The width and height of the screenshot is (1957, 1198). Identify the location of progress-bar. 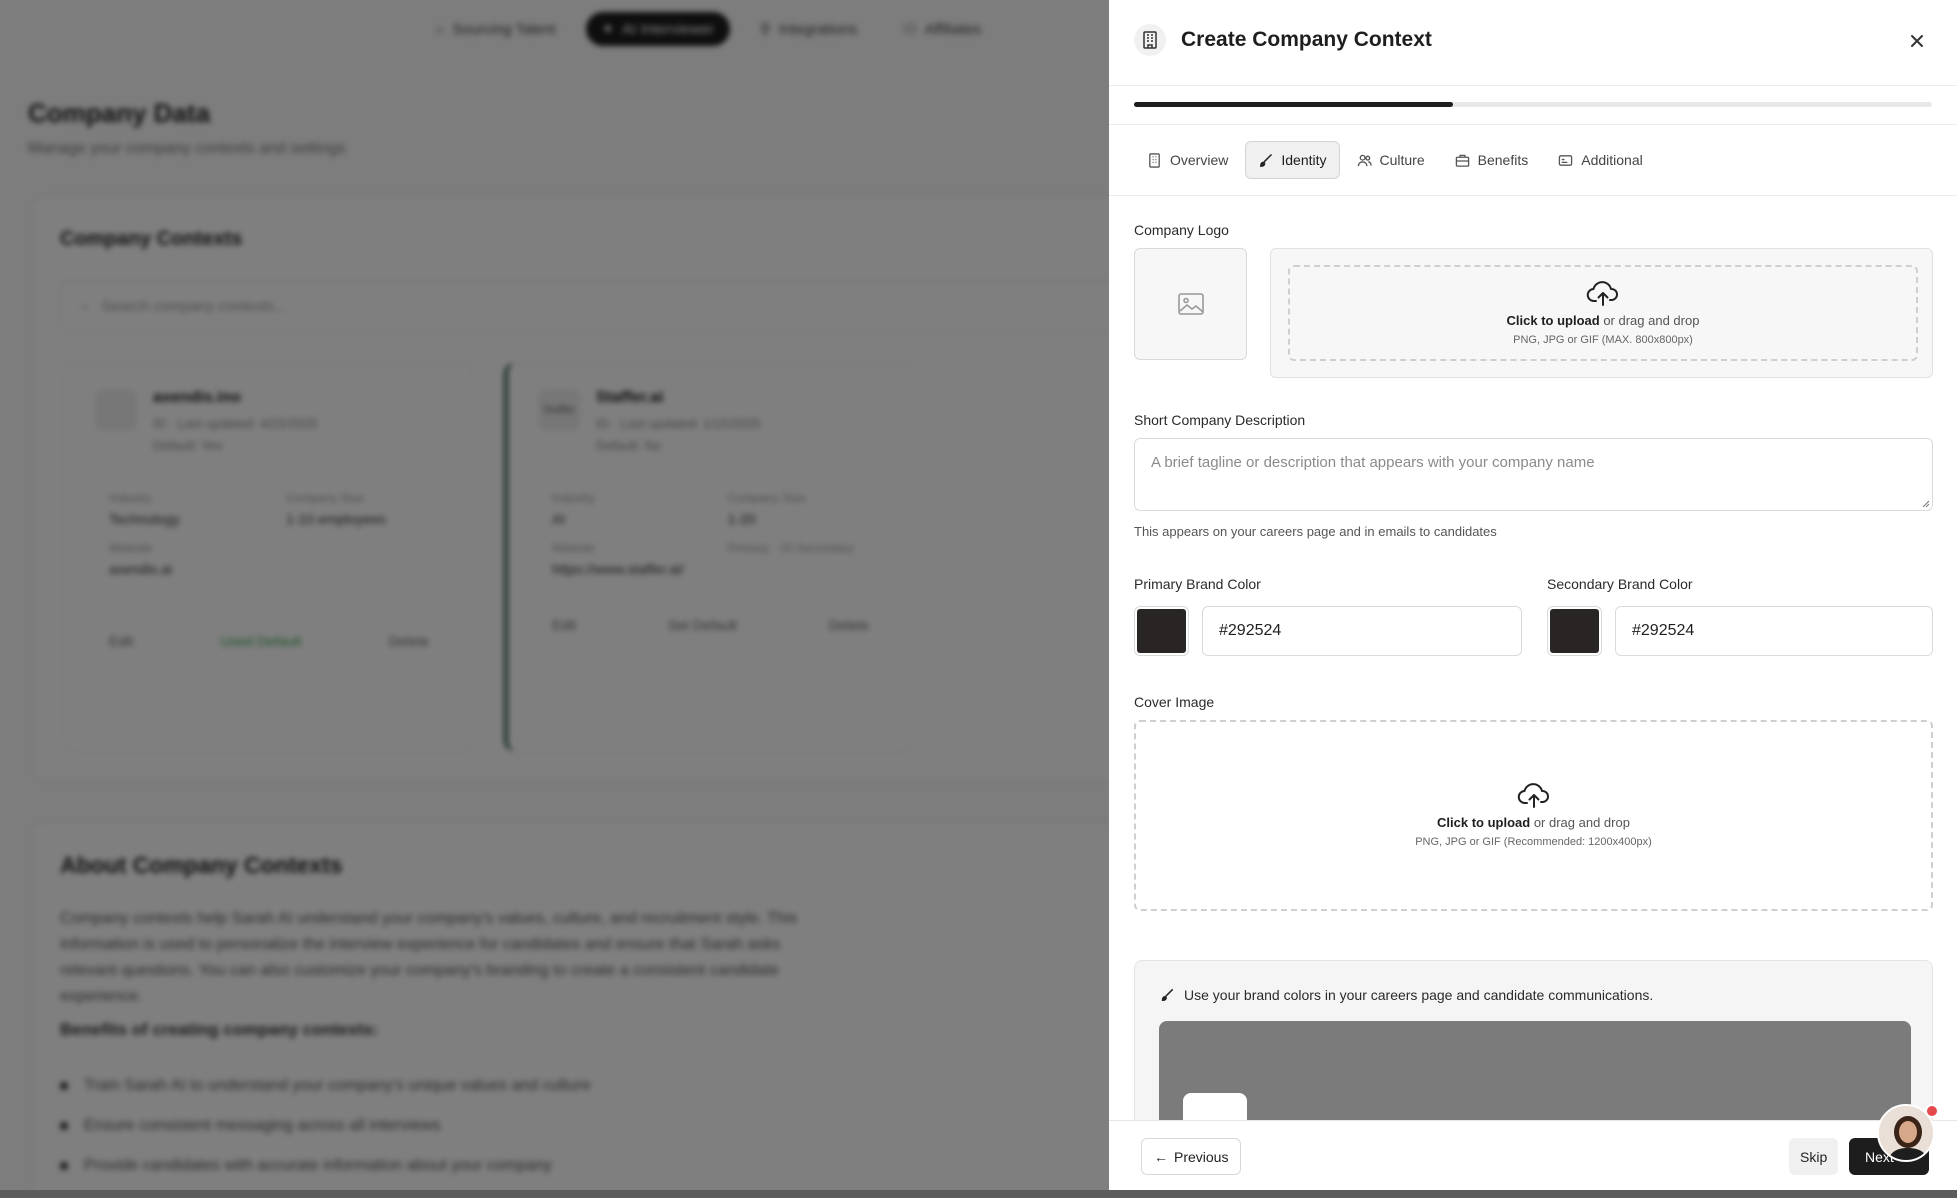
(1533, 104).